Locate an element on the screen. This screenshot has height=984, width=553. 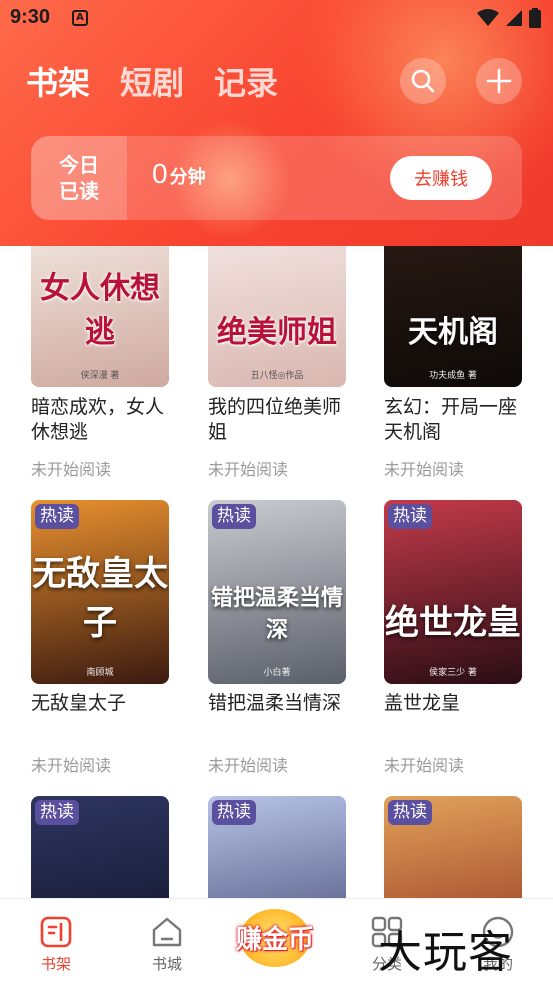
watermark-logo: 大玩客 is located at coordinates (445, 952).